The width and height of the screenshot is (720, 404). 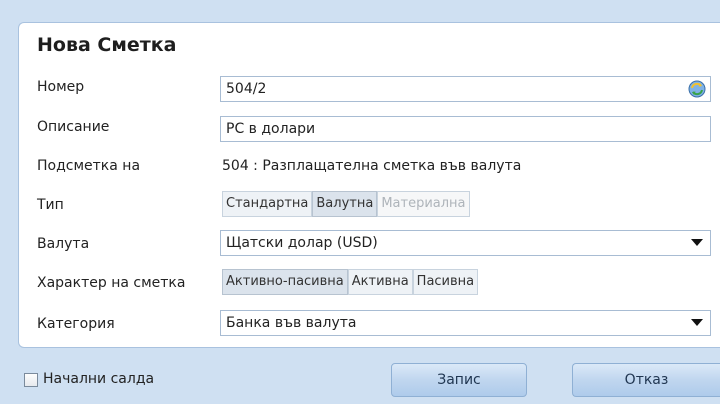 I want to click on character-option-passive: Пасивна, so click(x=445, y=282).